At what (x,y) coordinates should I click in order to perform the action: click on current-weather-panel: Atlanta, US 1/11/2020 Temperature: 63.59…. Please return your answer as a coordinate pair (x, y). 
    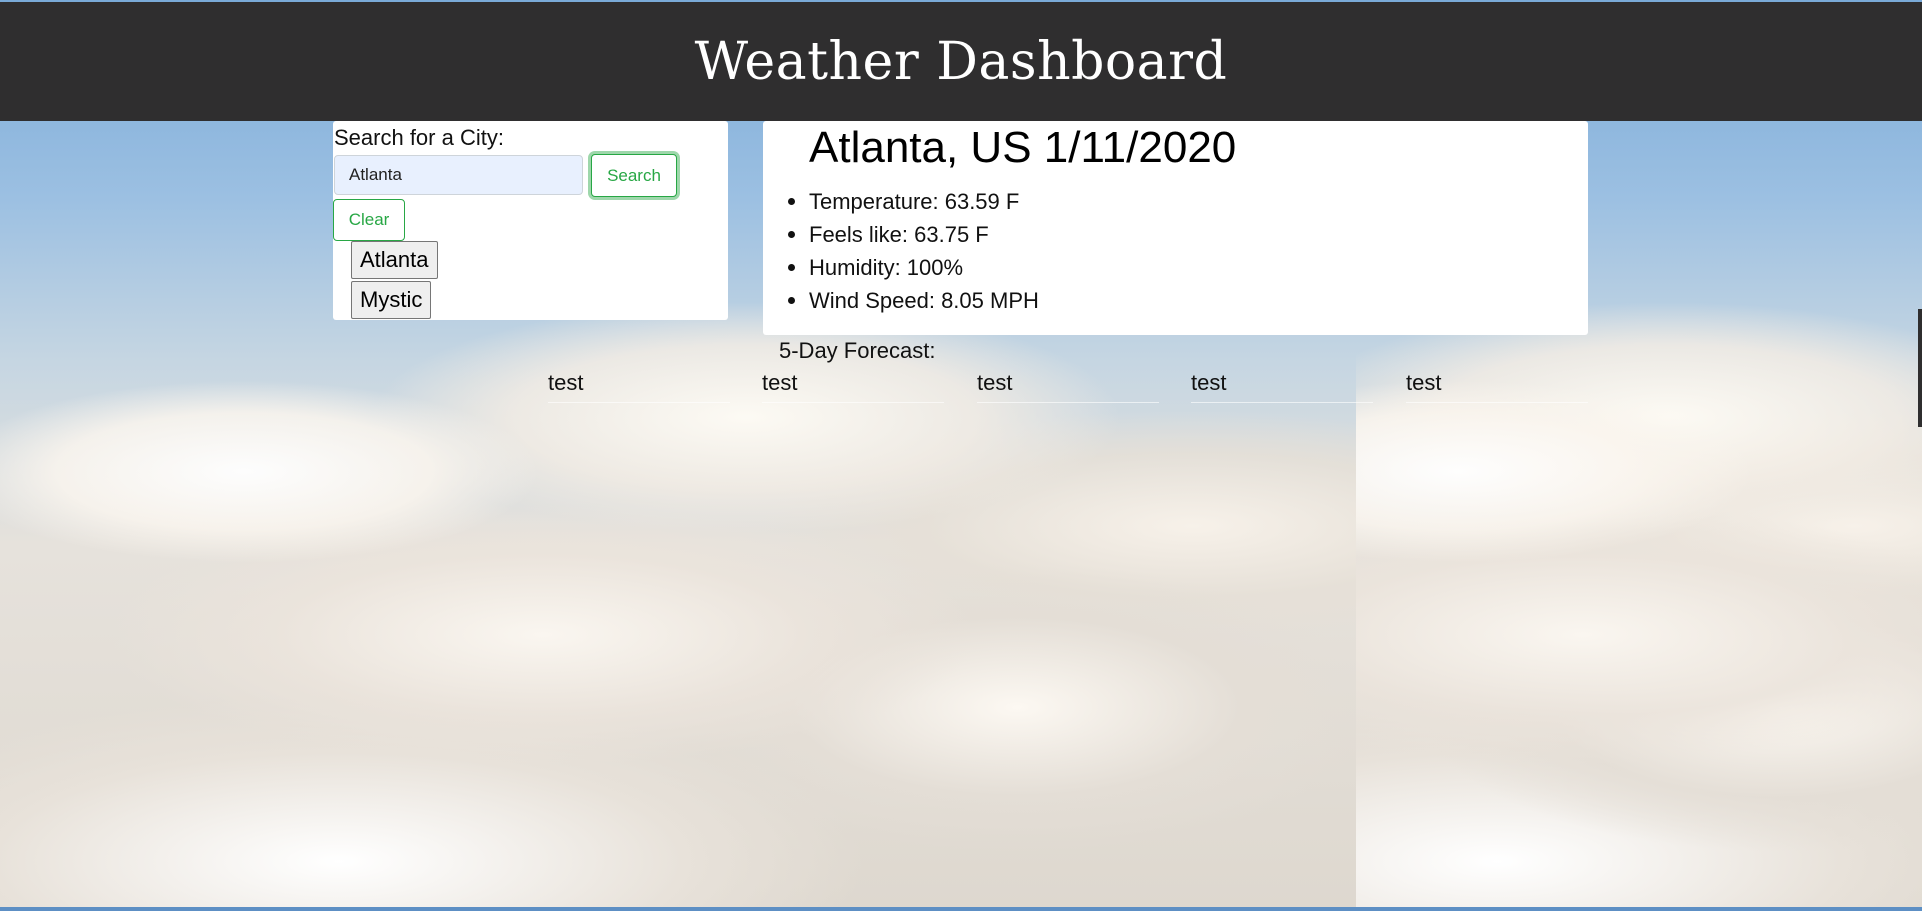
    Looking at the image, I should click on (1175, 228).